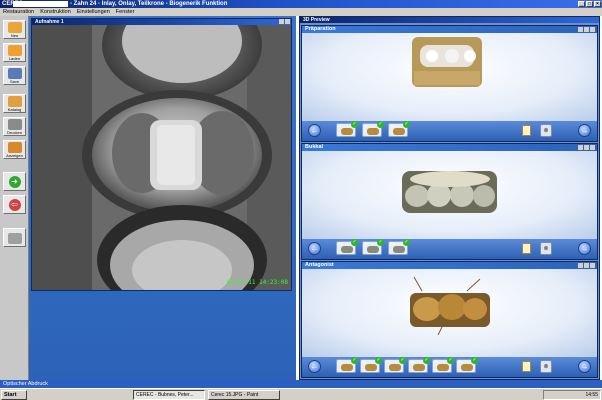  I want to click on next-step-button: ➜, so click(14, 181).